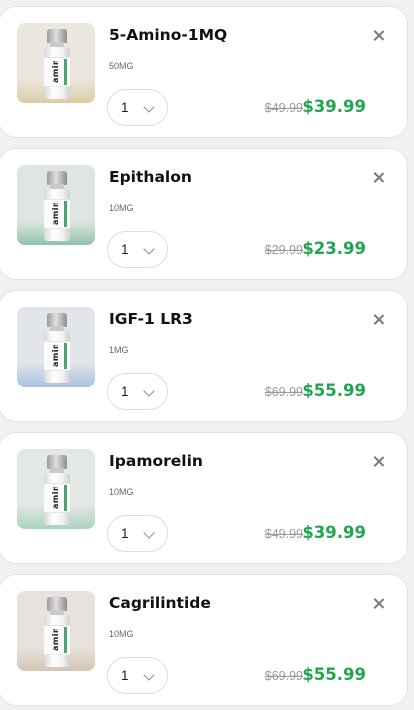 This screenshot has width=414, height=710. I want to click on product-name: IGF-1 LR3, so click(151, 319).